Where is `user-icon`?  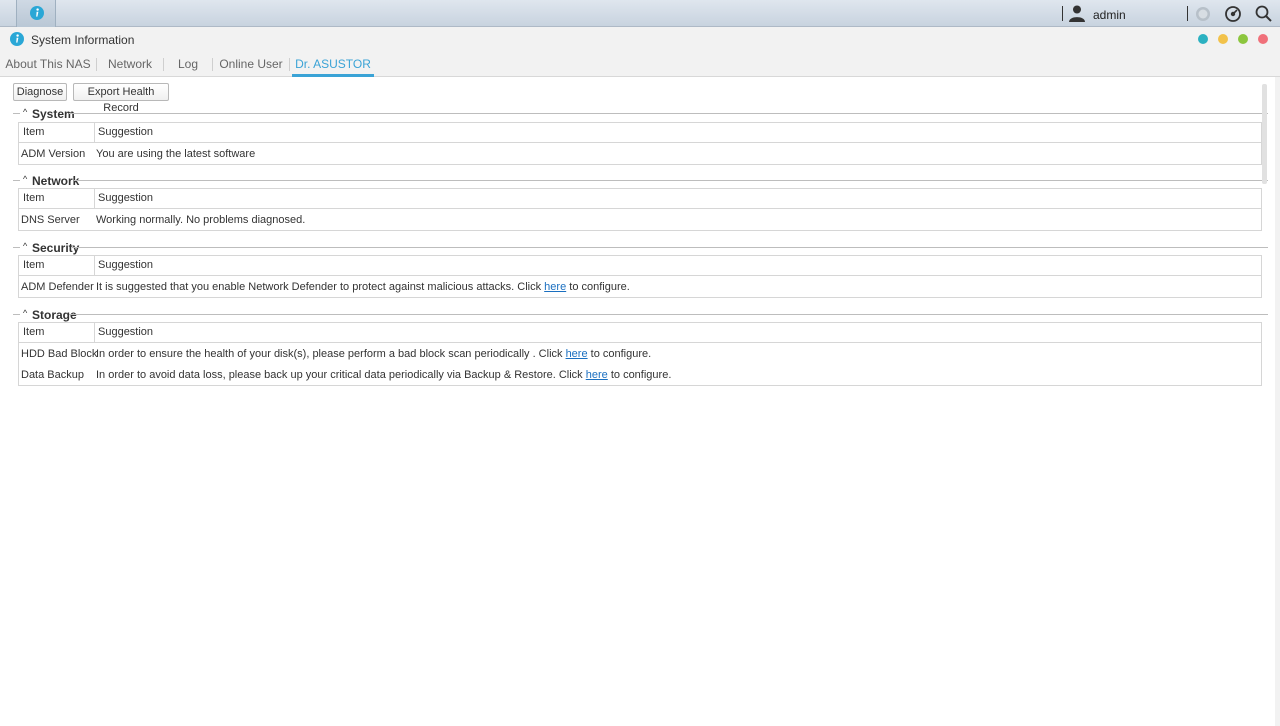 user-icon is located at coordinates (1077, 13).